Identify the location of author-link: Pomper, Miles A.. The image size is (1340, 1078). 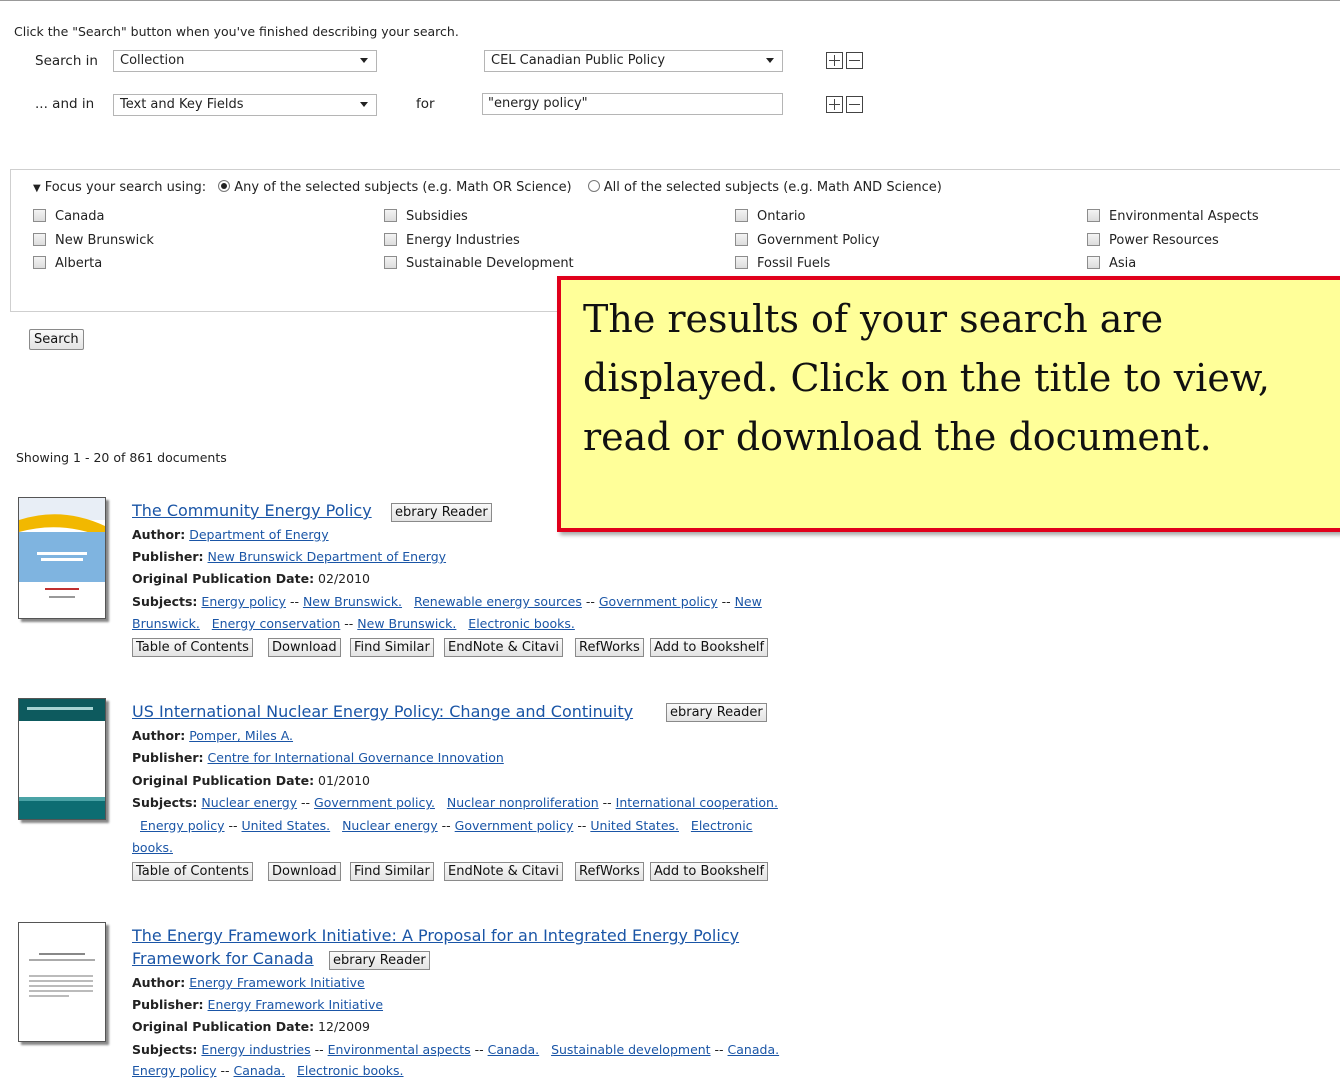
(241, 735).